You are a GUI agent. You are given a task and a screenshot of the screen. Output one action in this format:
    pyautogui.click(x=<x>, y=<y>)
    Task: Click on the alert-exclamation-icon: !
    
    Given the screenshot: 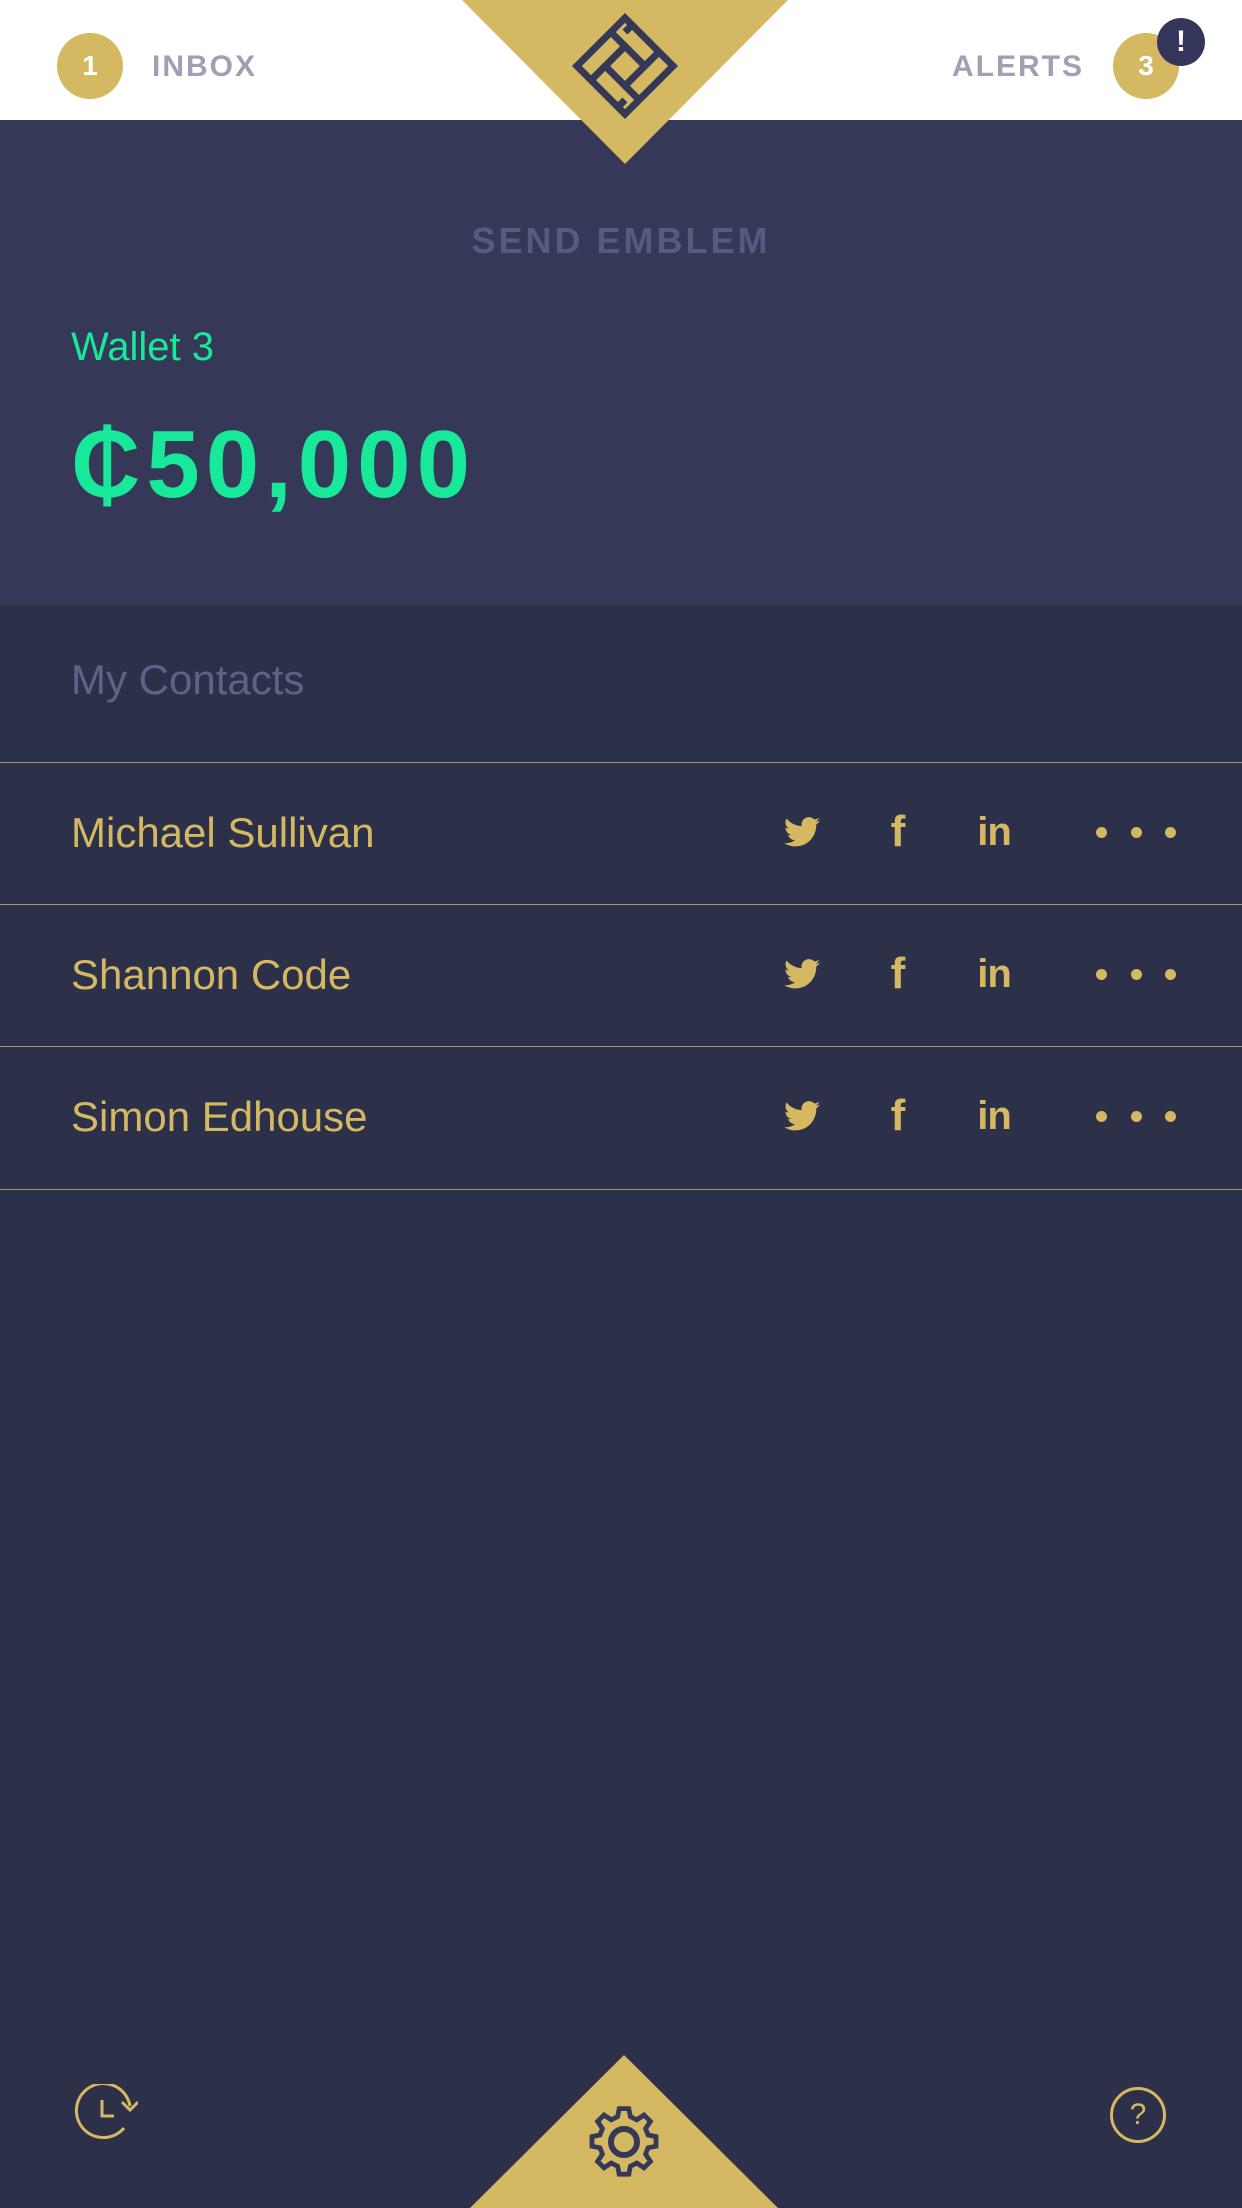 What is the action you would take?
    pyautogui.click(x=1181, y=42)
    